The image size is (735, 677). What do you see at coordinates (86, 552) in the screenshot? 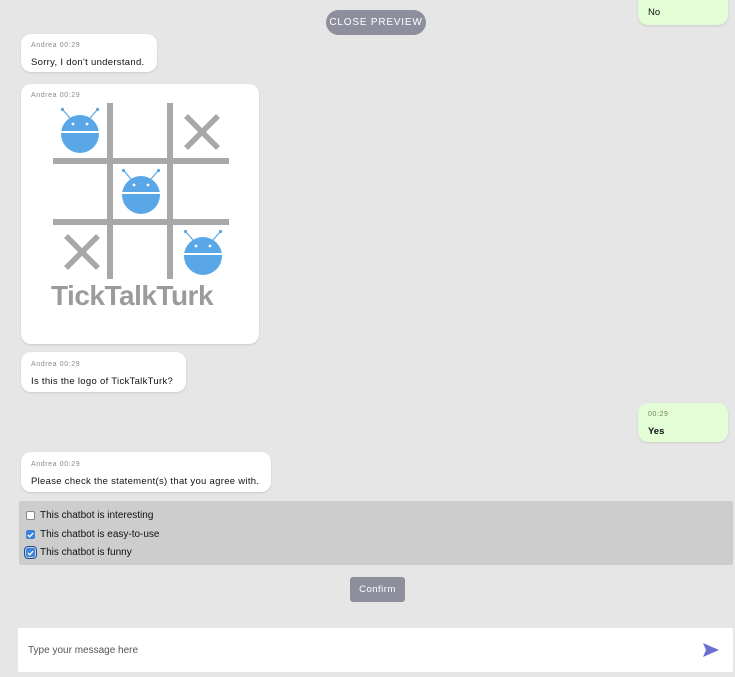
I see `checkbox-label: This chatbot is funny` at bounding box center [86, 552].